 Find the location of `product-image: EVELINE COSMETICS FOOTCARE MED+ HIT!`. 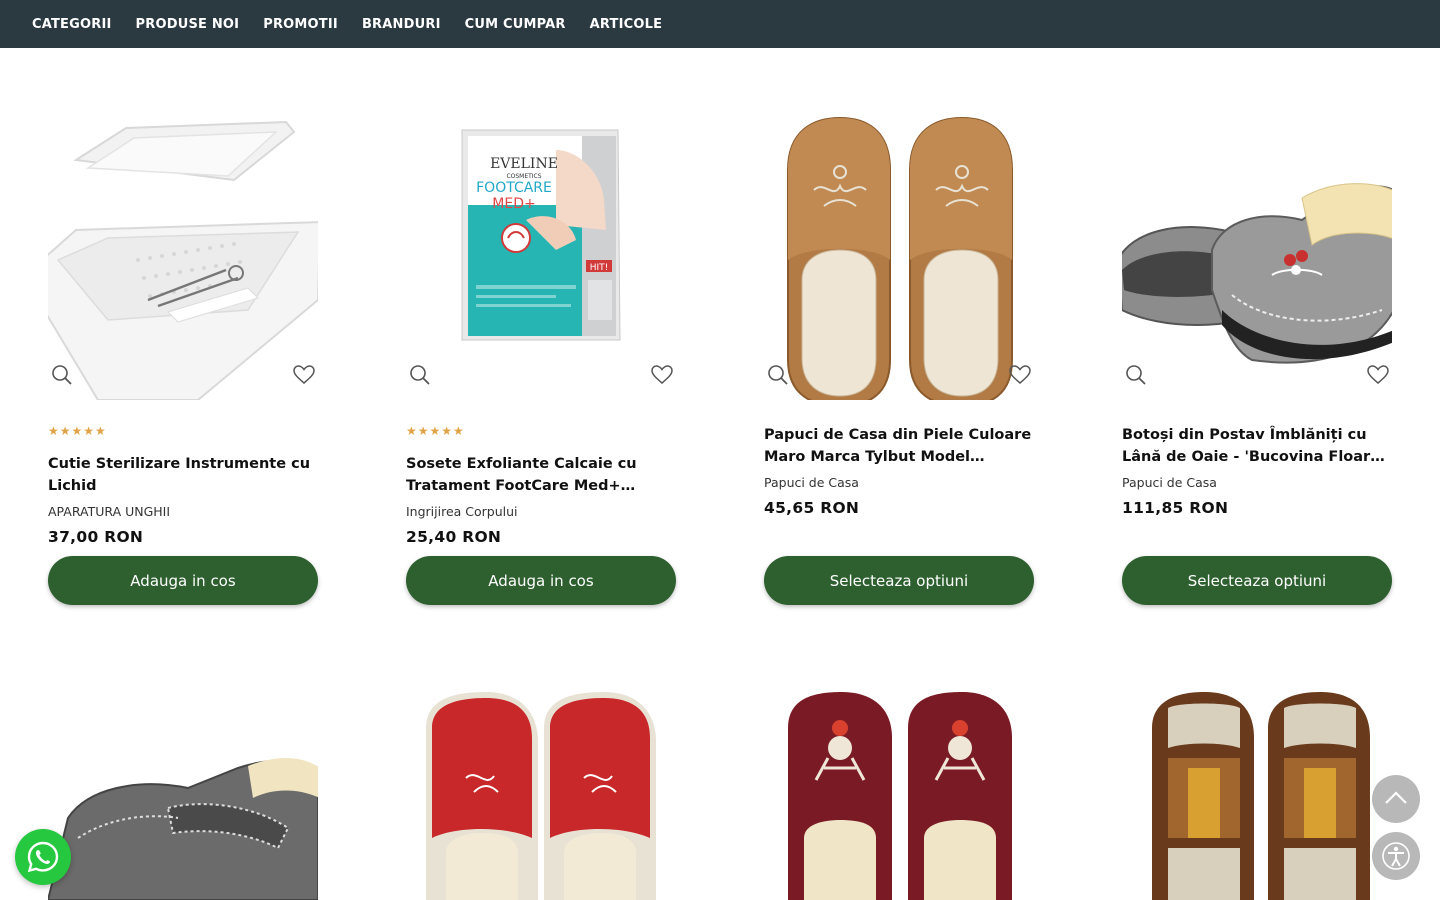

product-image: EVELINE COSMETICS FOOTCARE MED+ HIT! is located at coordinates (541, 255).